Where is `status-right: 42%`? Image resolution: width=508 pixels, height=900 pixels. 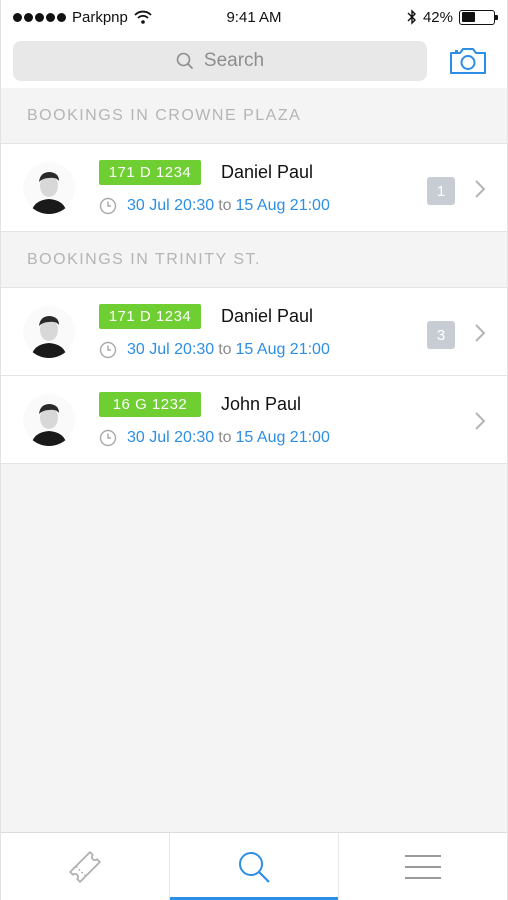 status-right: 42% is located at coordinates (376, 17).